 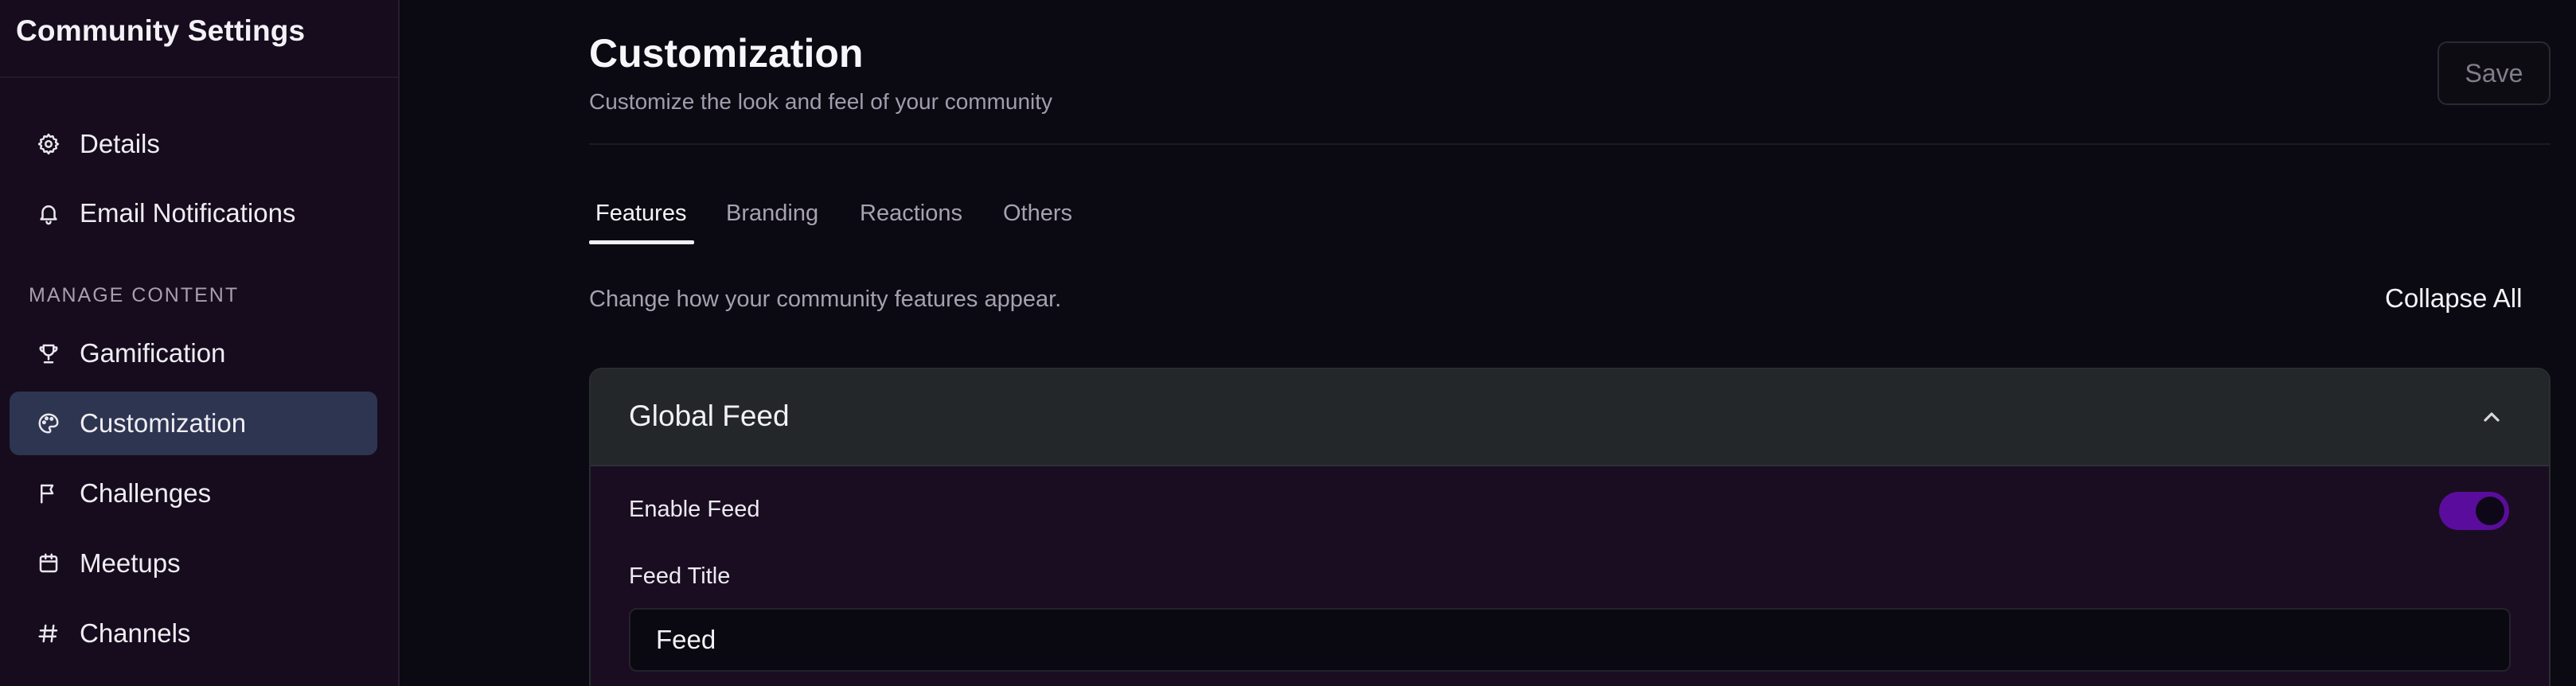 I want to click on calendar-icon, so click(x=48, y=563).